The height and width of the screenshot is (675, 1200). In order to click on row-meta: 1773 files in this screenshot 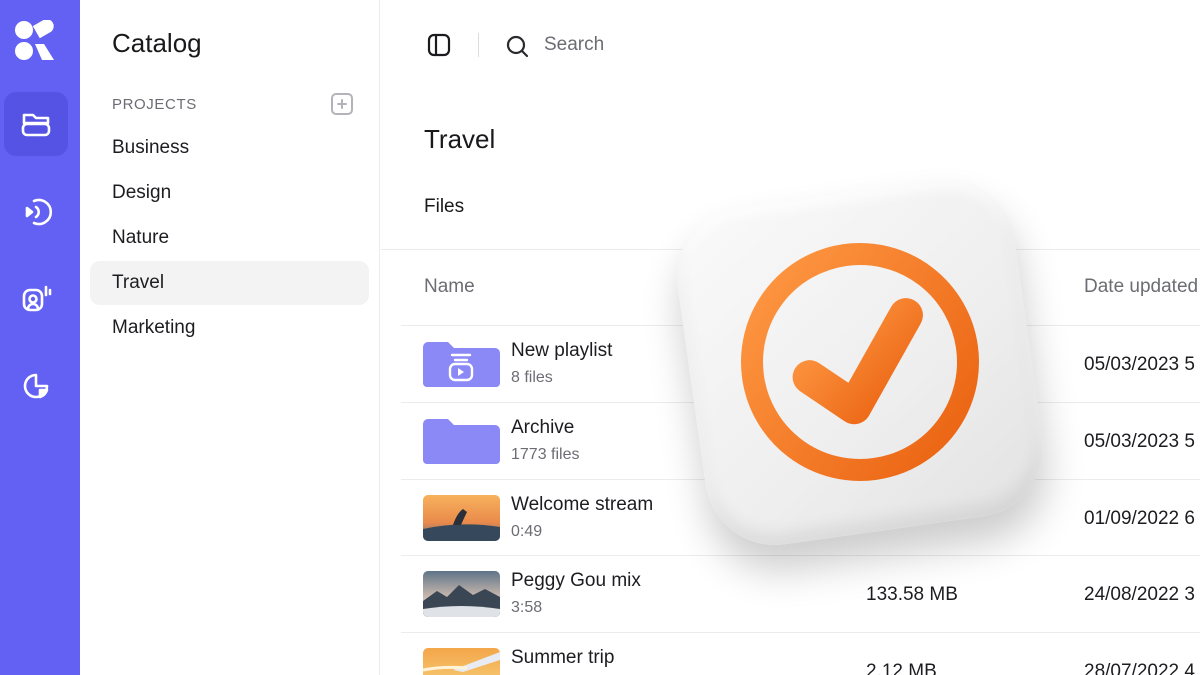, I will do `click(545, 454)`.